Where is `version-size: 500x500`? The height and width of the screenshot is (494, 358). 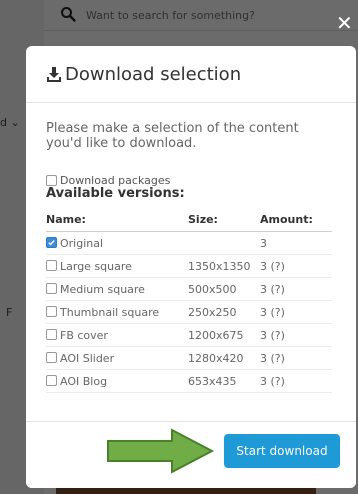
version-size: 500x500 is located at coordinates (224, 289).